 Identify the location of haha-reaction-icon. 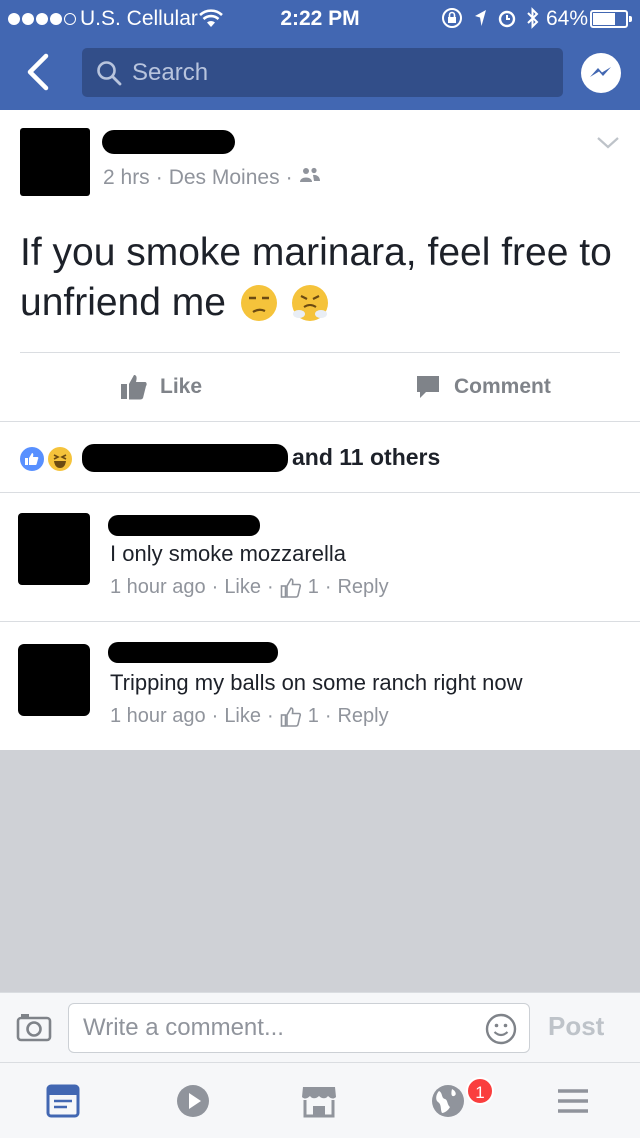
(60, 459).